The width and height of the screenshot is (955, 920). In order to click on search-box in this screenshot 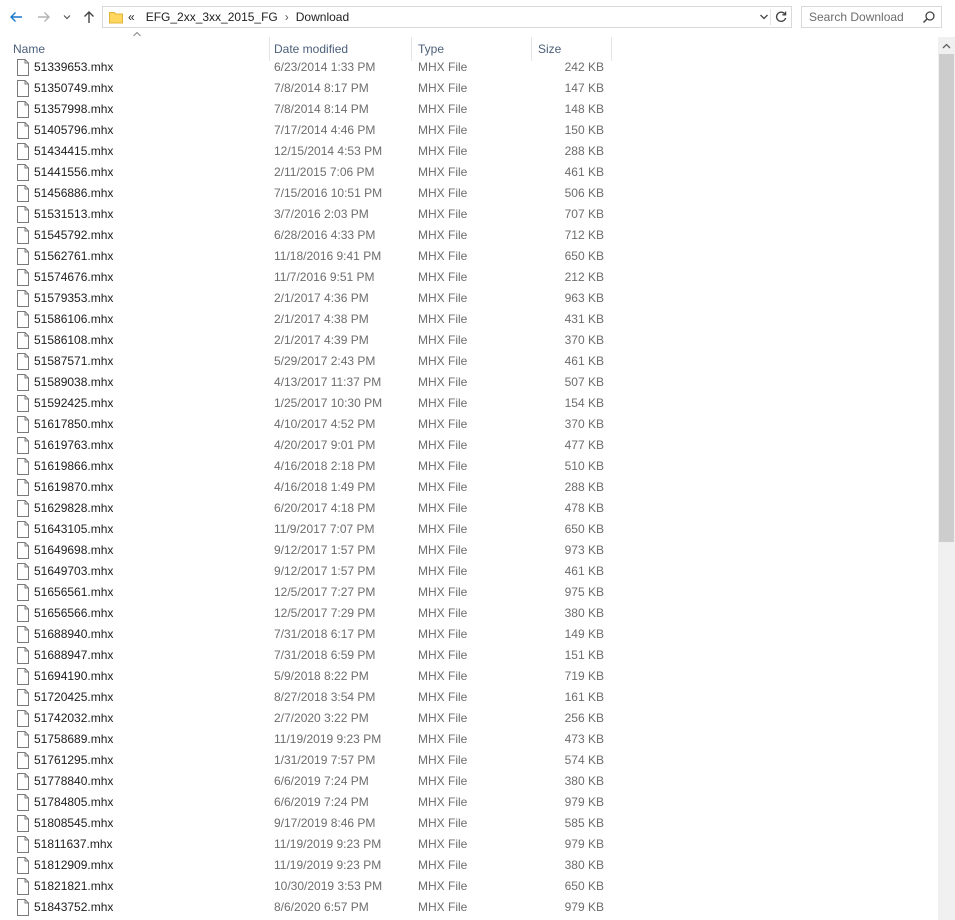, I will do `click(871, 17)`.